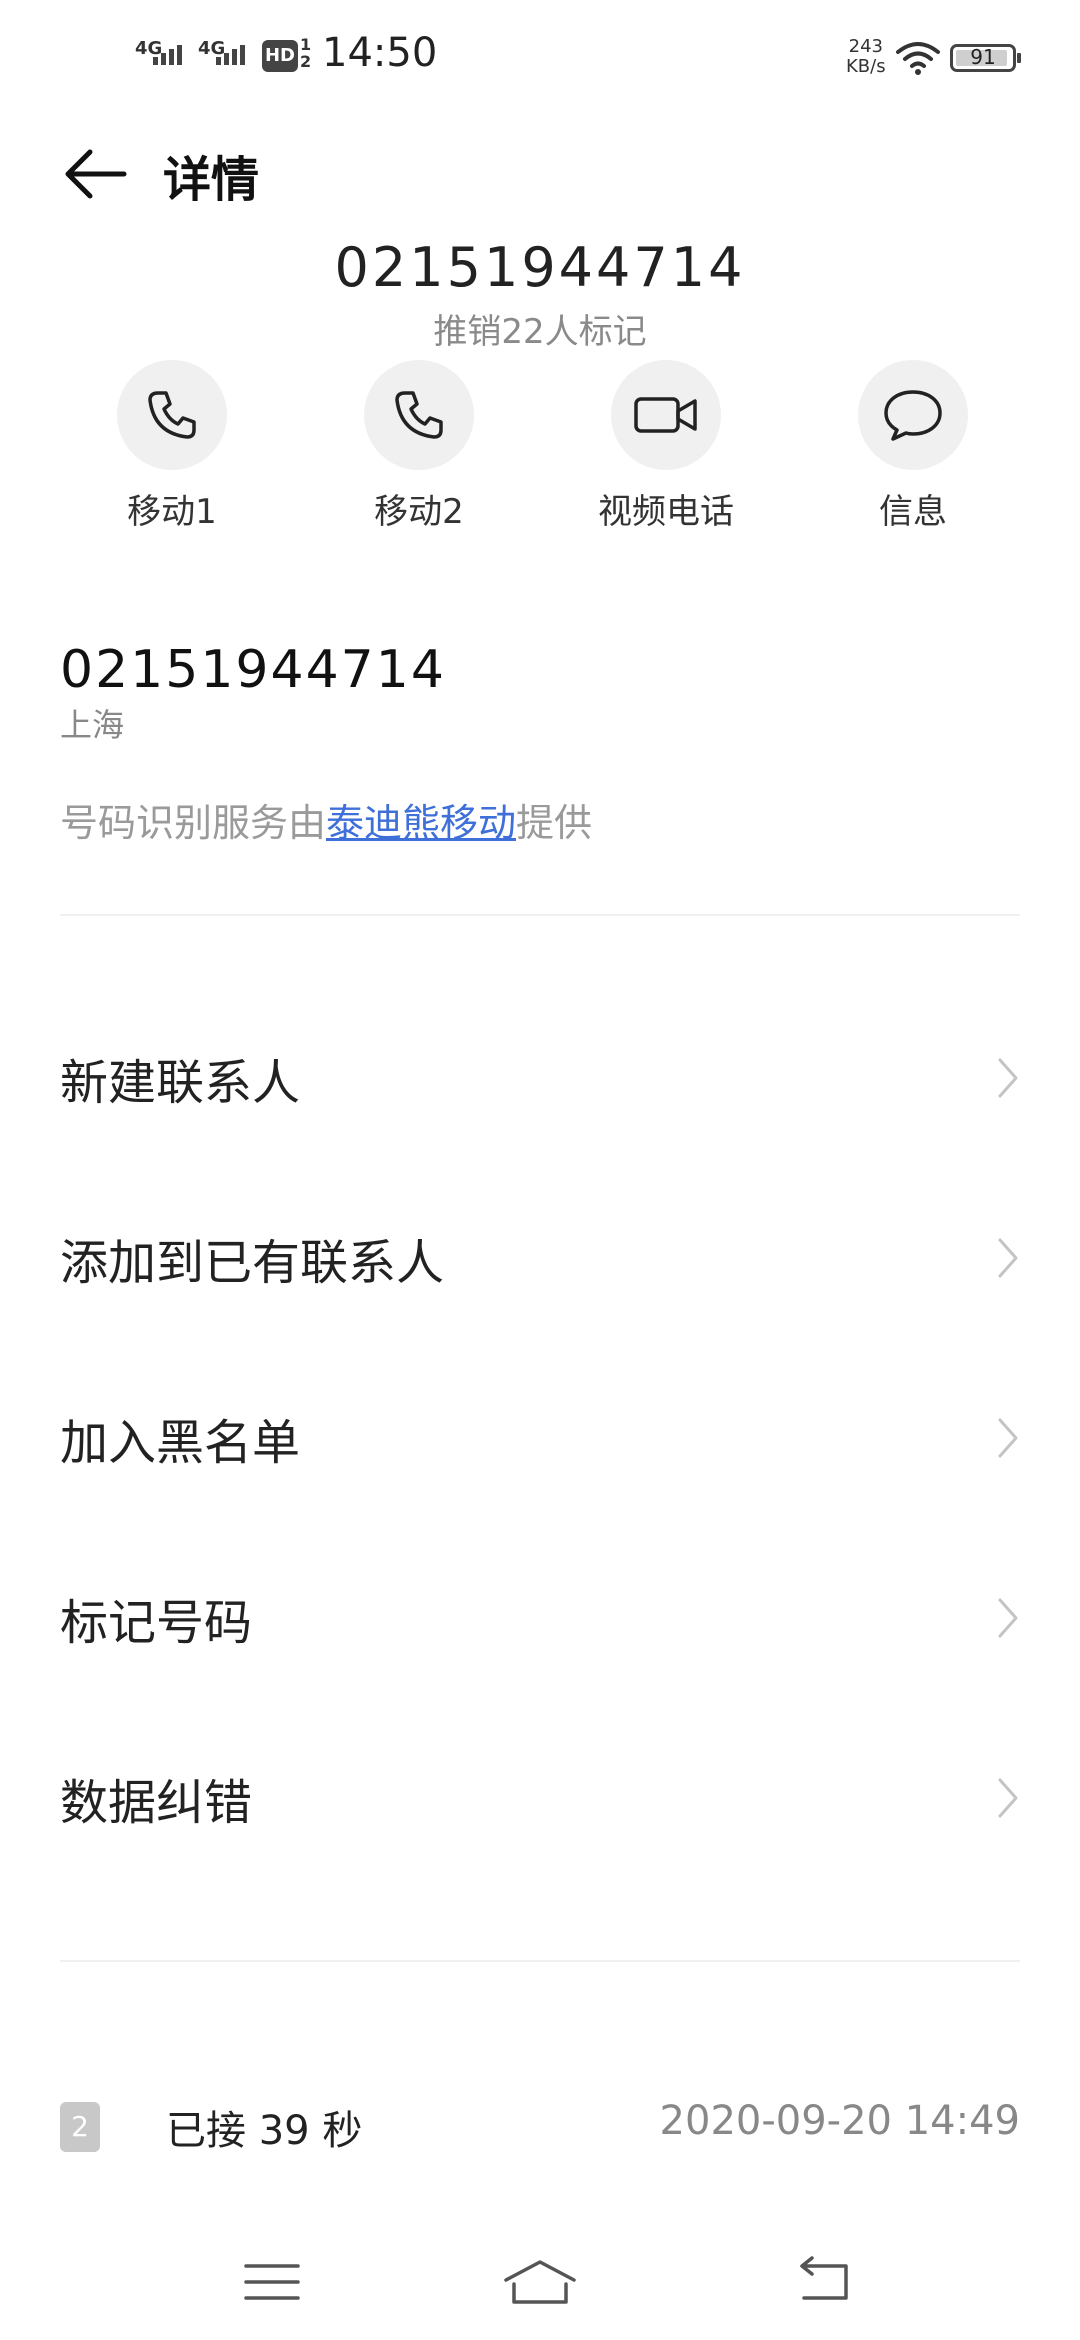 The height and width of the screenshot is (2340, 1080). I want to click on menu-data-correction: 数据纠错, so click(540, 1798).